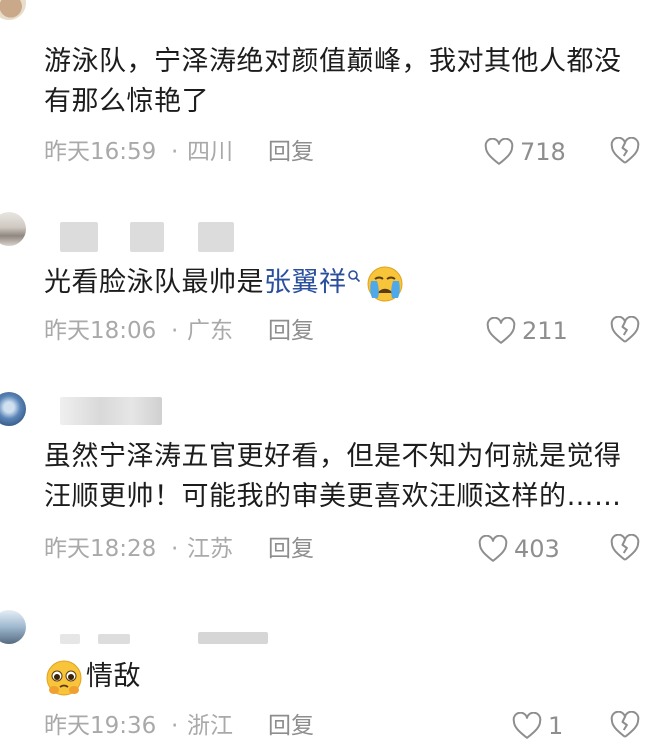 This screenshot has height=752, width=660. What do you see at coordinates (344, 331) in the screenshot?
I see `comment-meta: 昨天18:06 · 广东 回复 211` at bounding box center [344, 331].